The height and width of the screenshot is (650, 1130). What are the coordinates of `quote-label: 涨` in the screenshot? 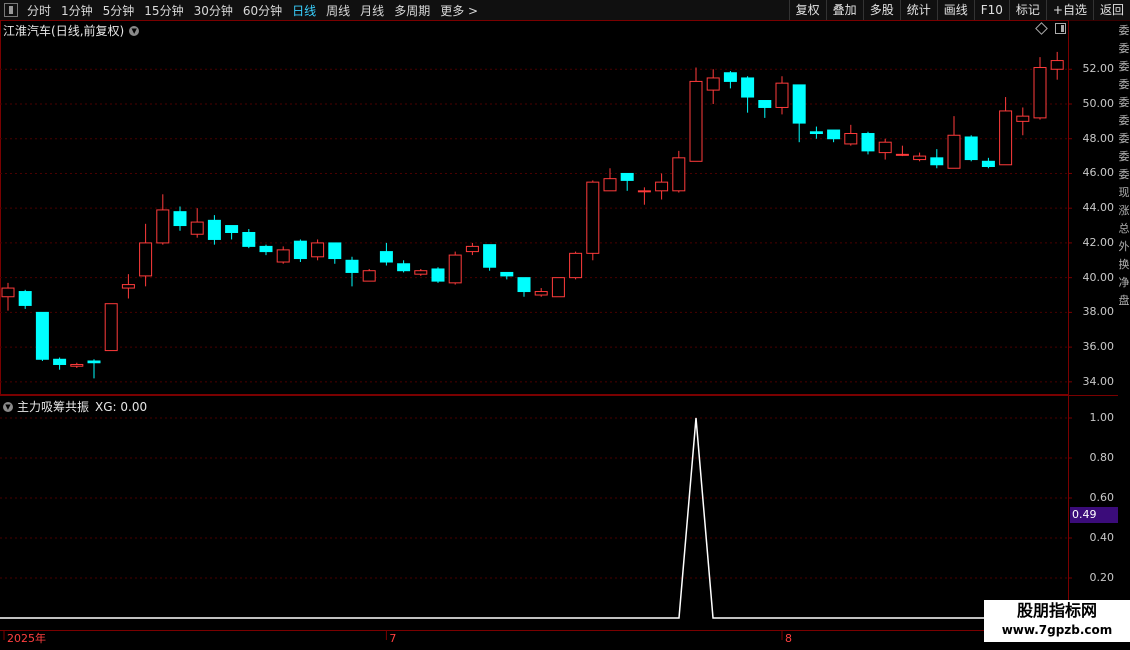 It's located at (1124, 210).